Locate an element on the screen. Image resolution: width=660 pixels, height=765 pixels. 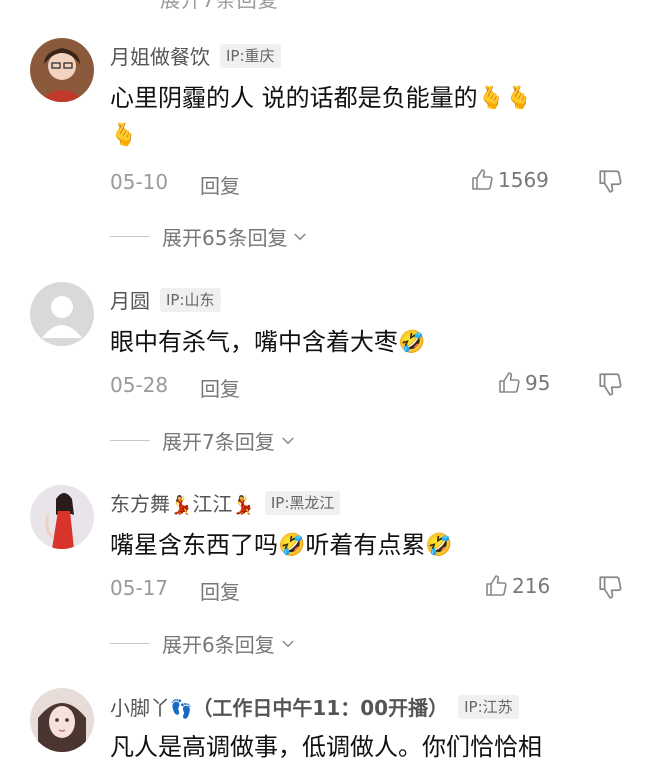
name-row: 东方舞💃江江💃 IP:黑龙江 is located at coordinates (225, 502).